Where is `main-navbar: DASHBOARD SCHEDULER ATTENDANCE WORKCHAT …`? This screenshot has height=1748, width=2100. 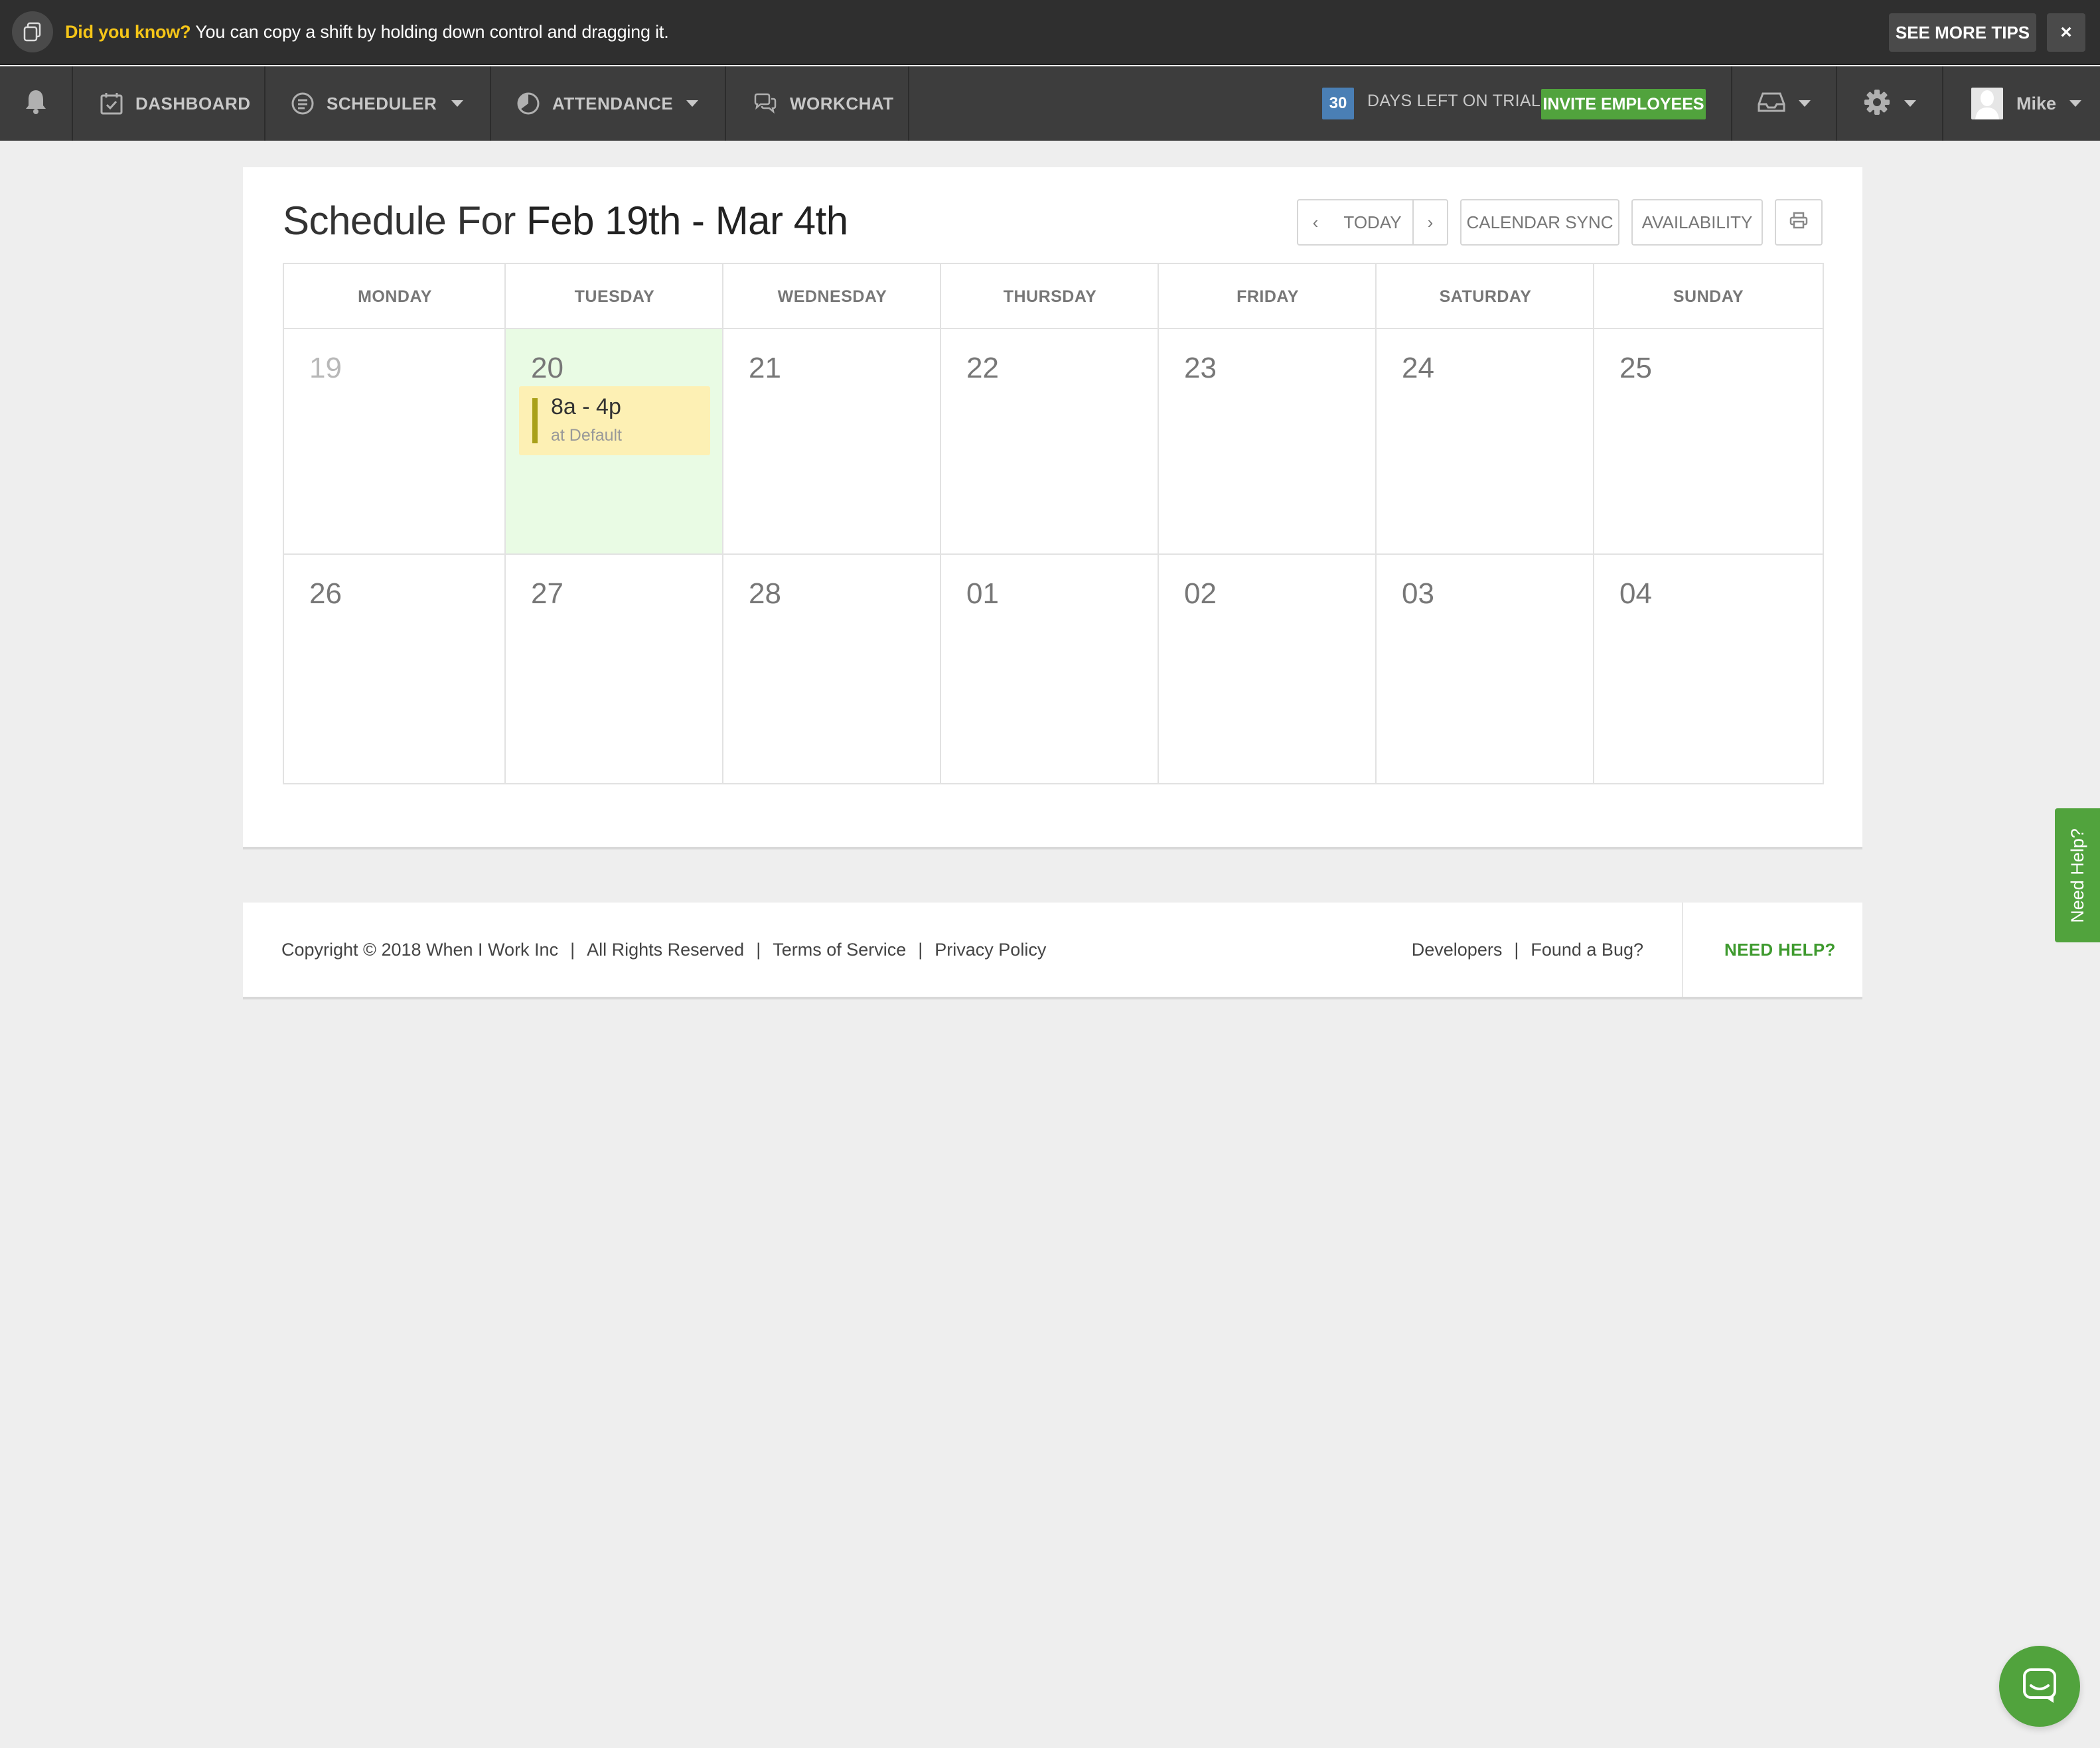 main-navbar: DASHBOARD SCHEDULER ATTENDANCE WORKCHAT … is located at coordinates (1050, 104).